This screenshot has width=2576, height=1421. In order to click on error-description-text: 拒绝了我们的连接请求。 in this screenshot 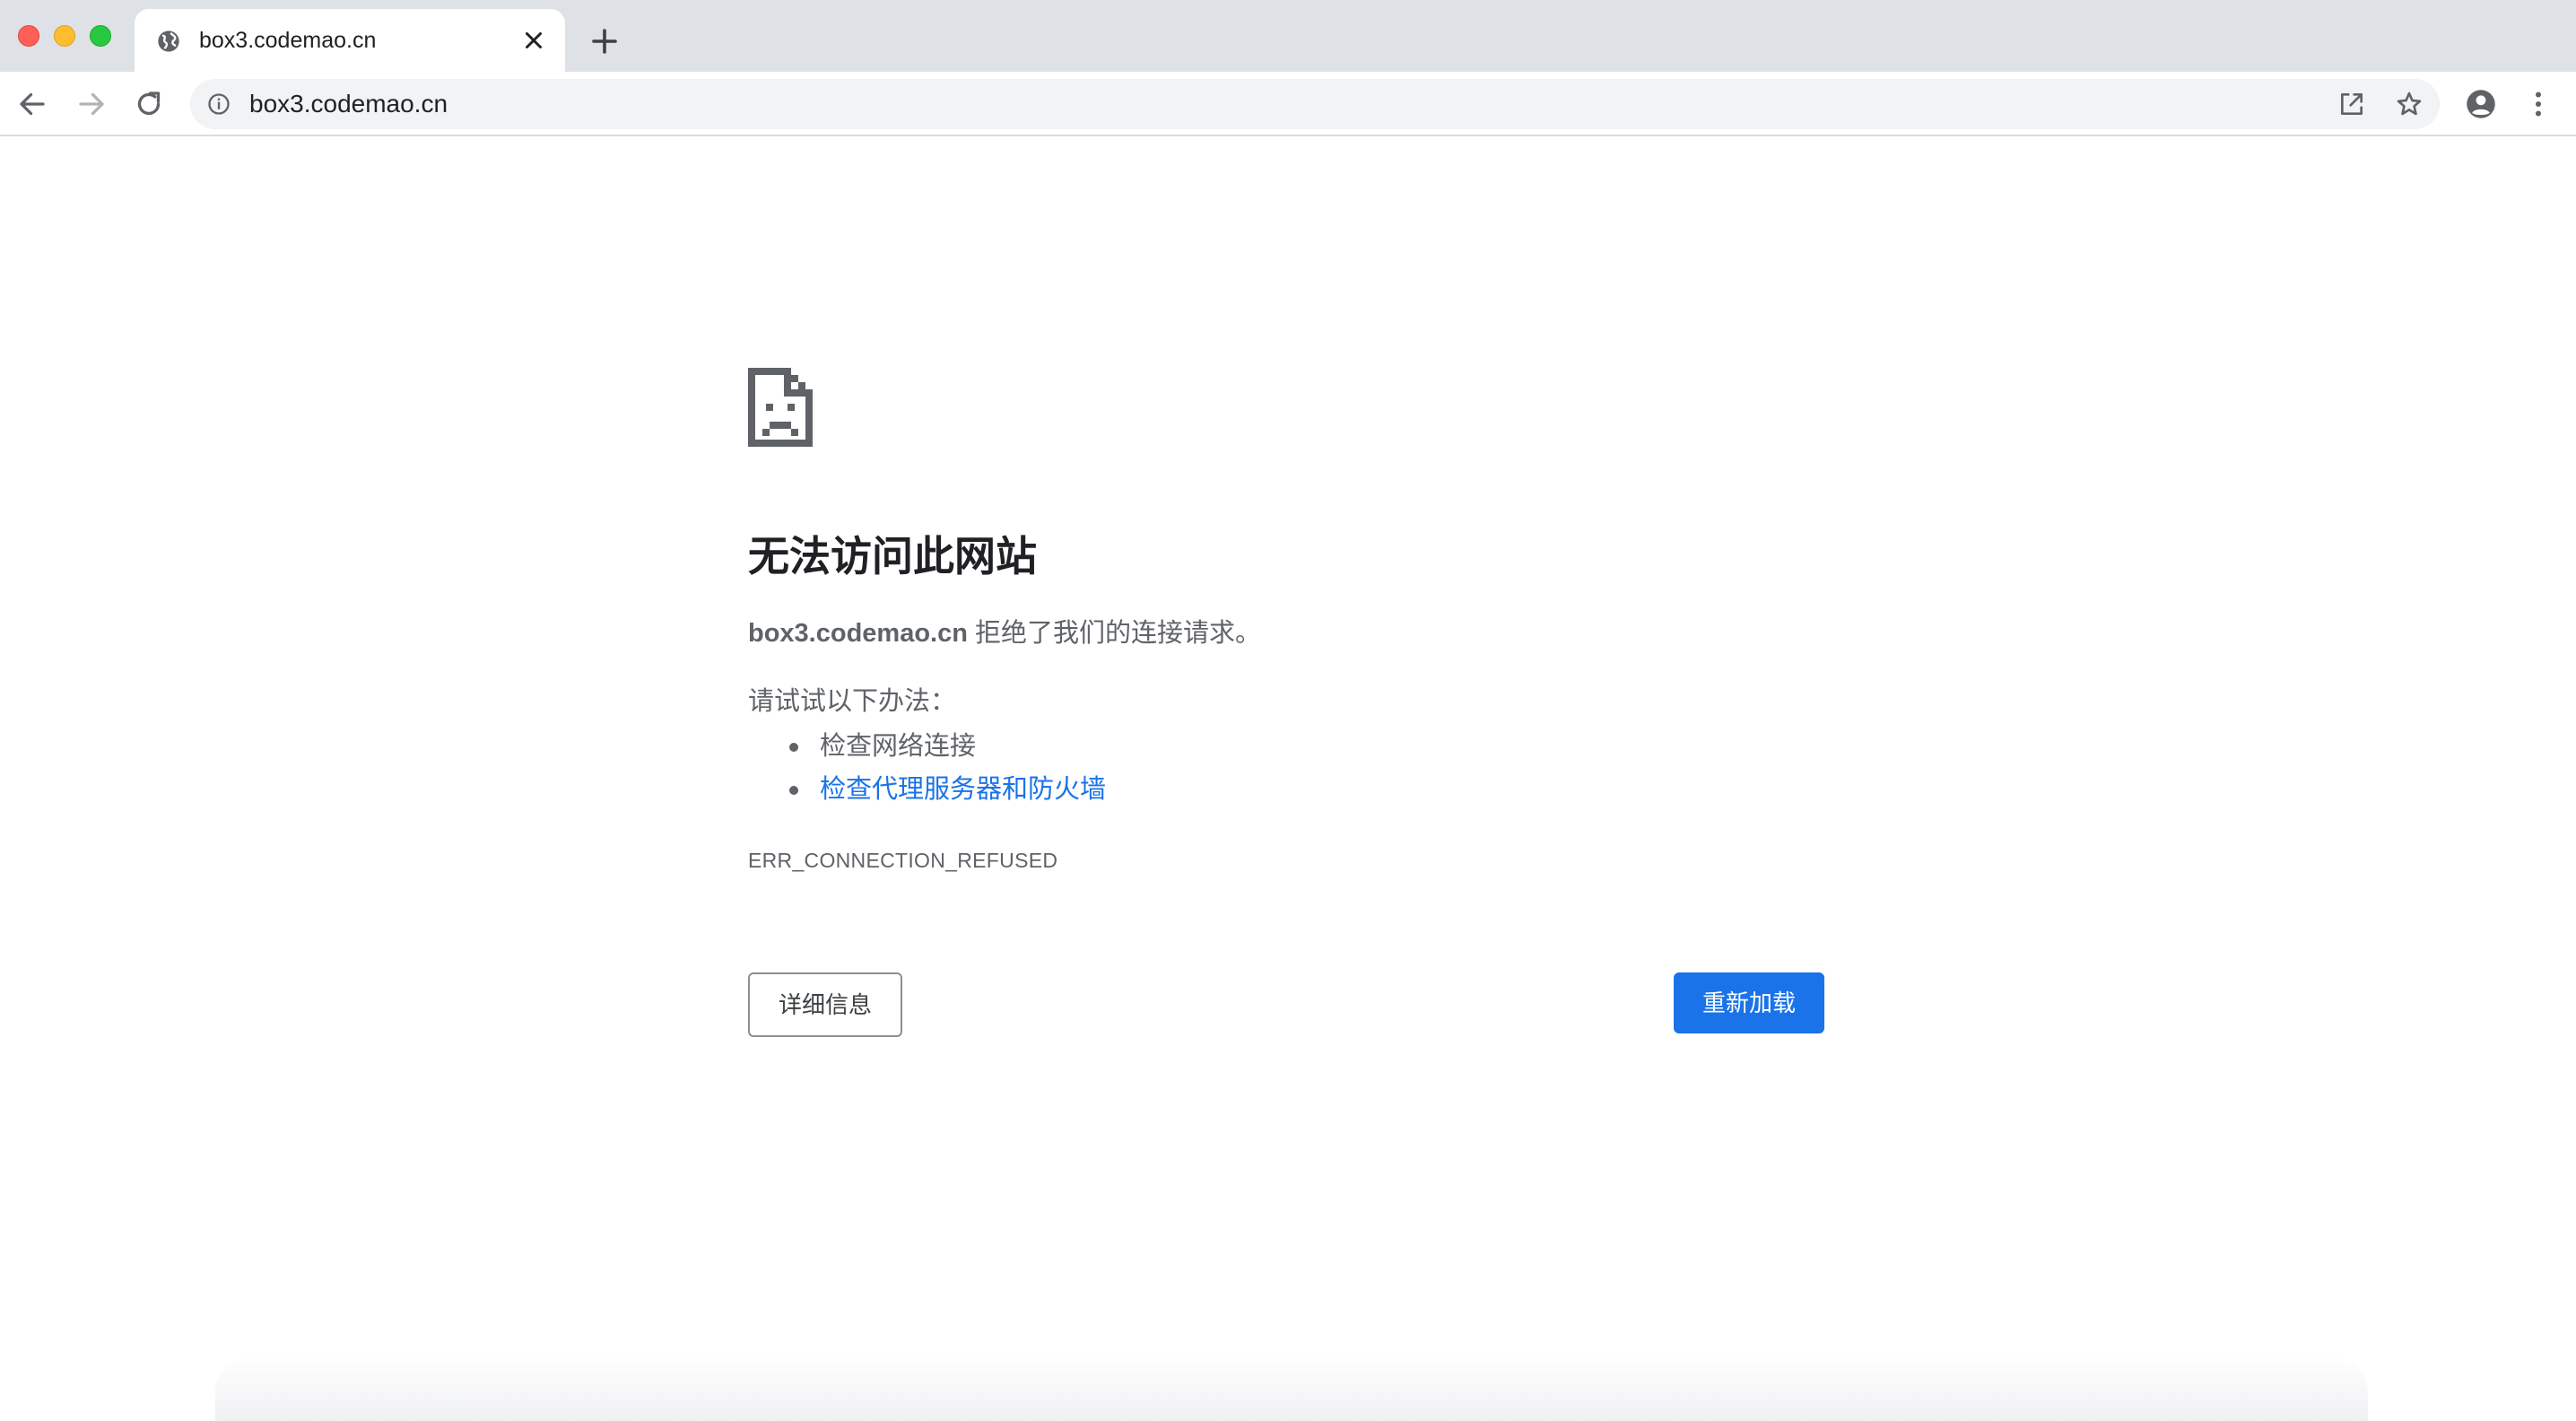, I will do `click(1114, 633)`.